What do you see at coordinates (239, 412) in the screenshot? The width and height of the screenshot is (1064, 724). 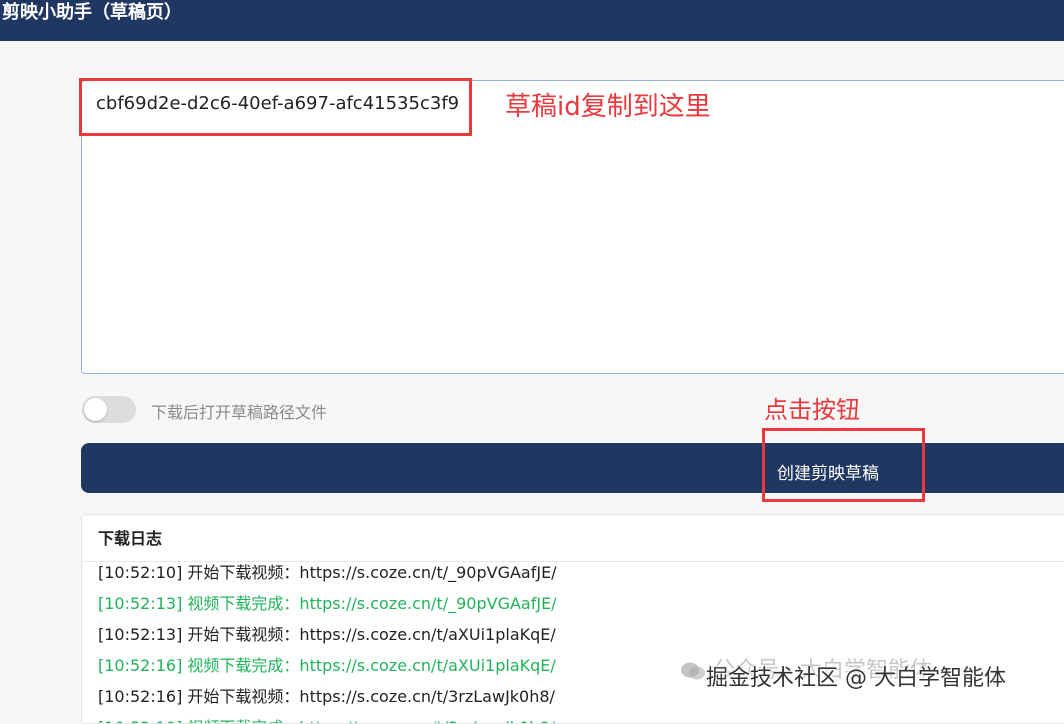 I see `open-folder-toggle-label: 下载后打开草稿路径文件` at bounding box center [239, 412].